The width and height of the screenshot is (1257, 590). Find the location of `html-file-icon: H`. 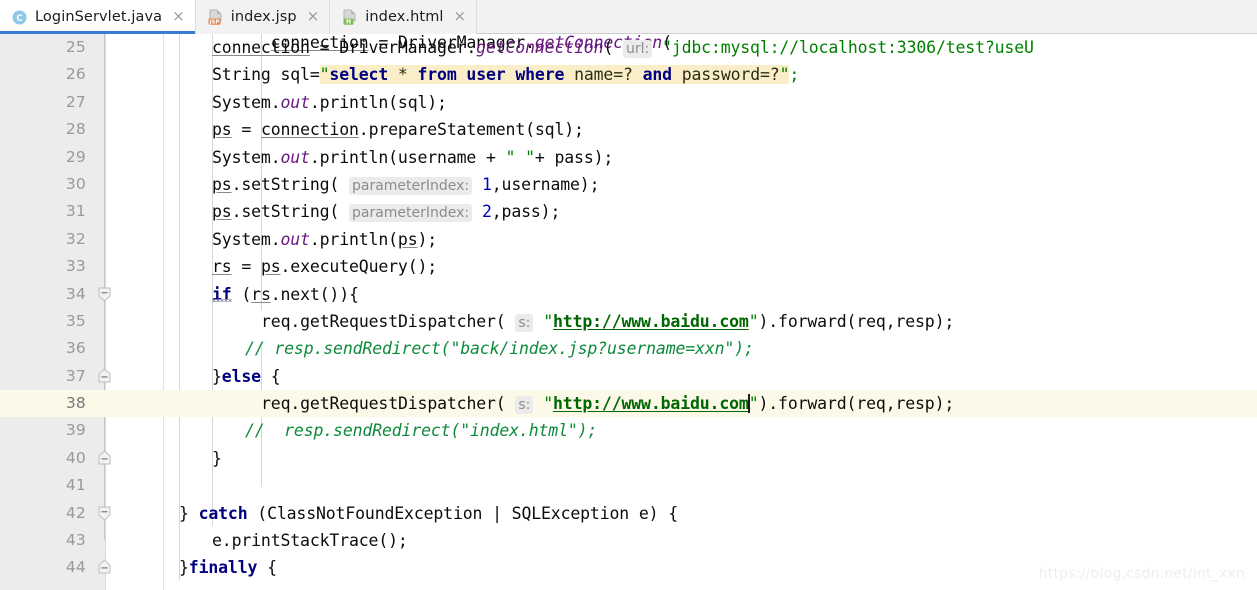

html-file-icon: H is located at coordinates (349, 17).